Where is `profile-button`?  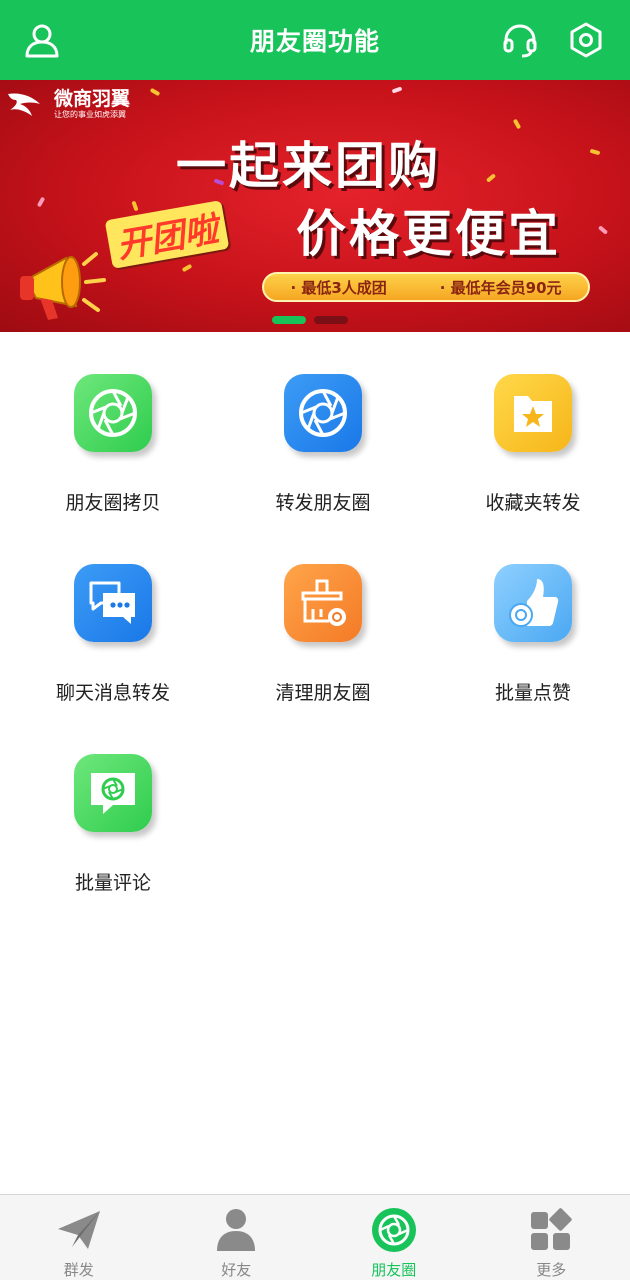 profile-button is located at coordinates (42, 40).